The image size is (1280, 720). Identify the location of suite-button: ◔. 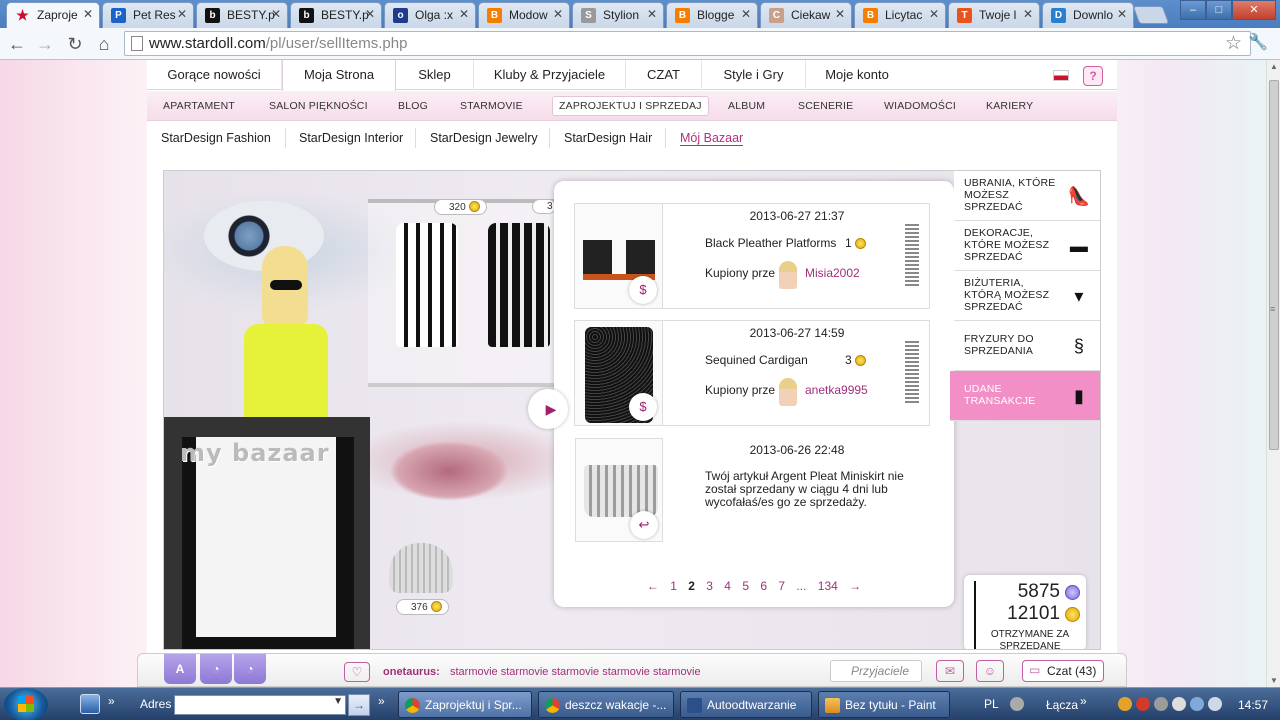
(250, 669).